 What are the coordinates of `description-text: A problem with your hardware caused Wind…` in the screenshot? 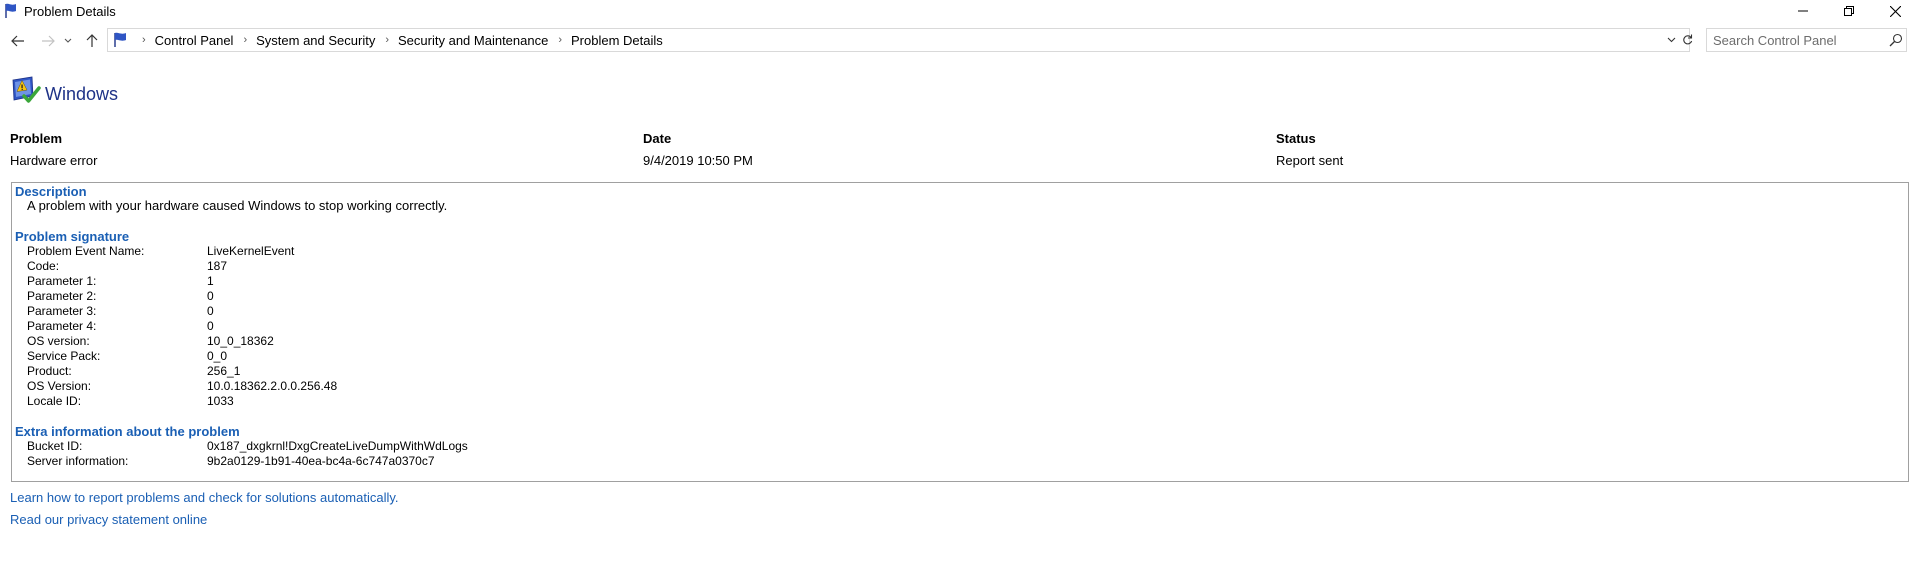 It's located at (237, 205).